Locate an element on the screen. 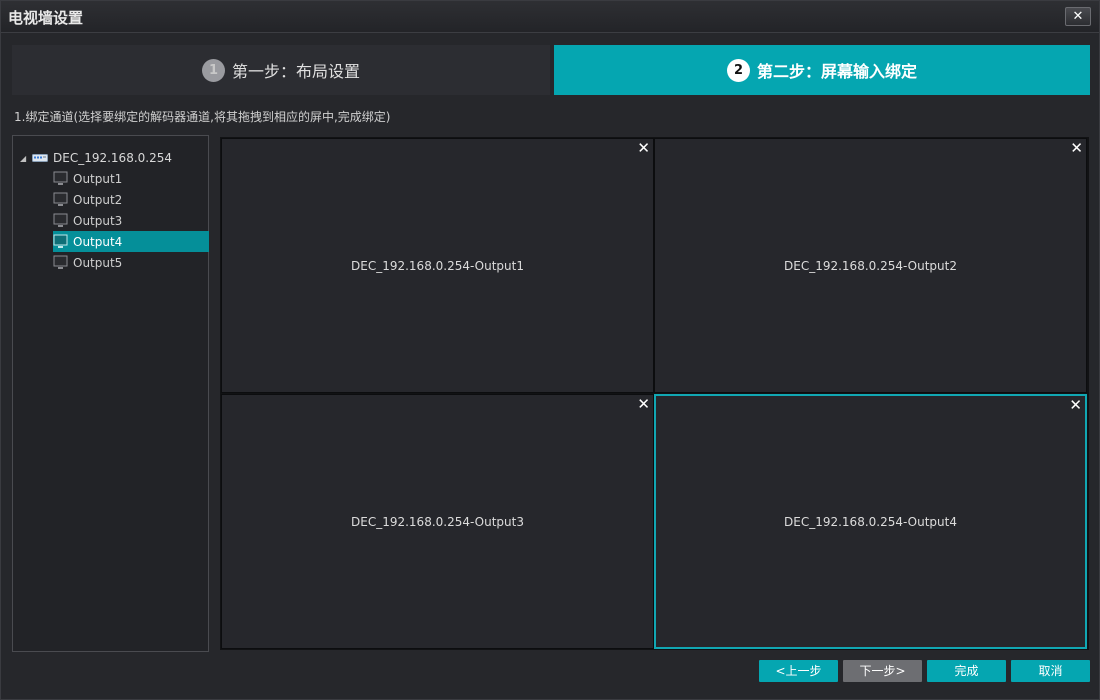  screen-cell-1: DEC_192.168.0.254-Output1 ✕ is located at coordinates (437, 265).